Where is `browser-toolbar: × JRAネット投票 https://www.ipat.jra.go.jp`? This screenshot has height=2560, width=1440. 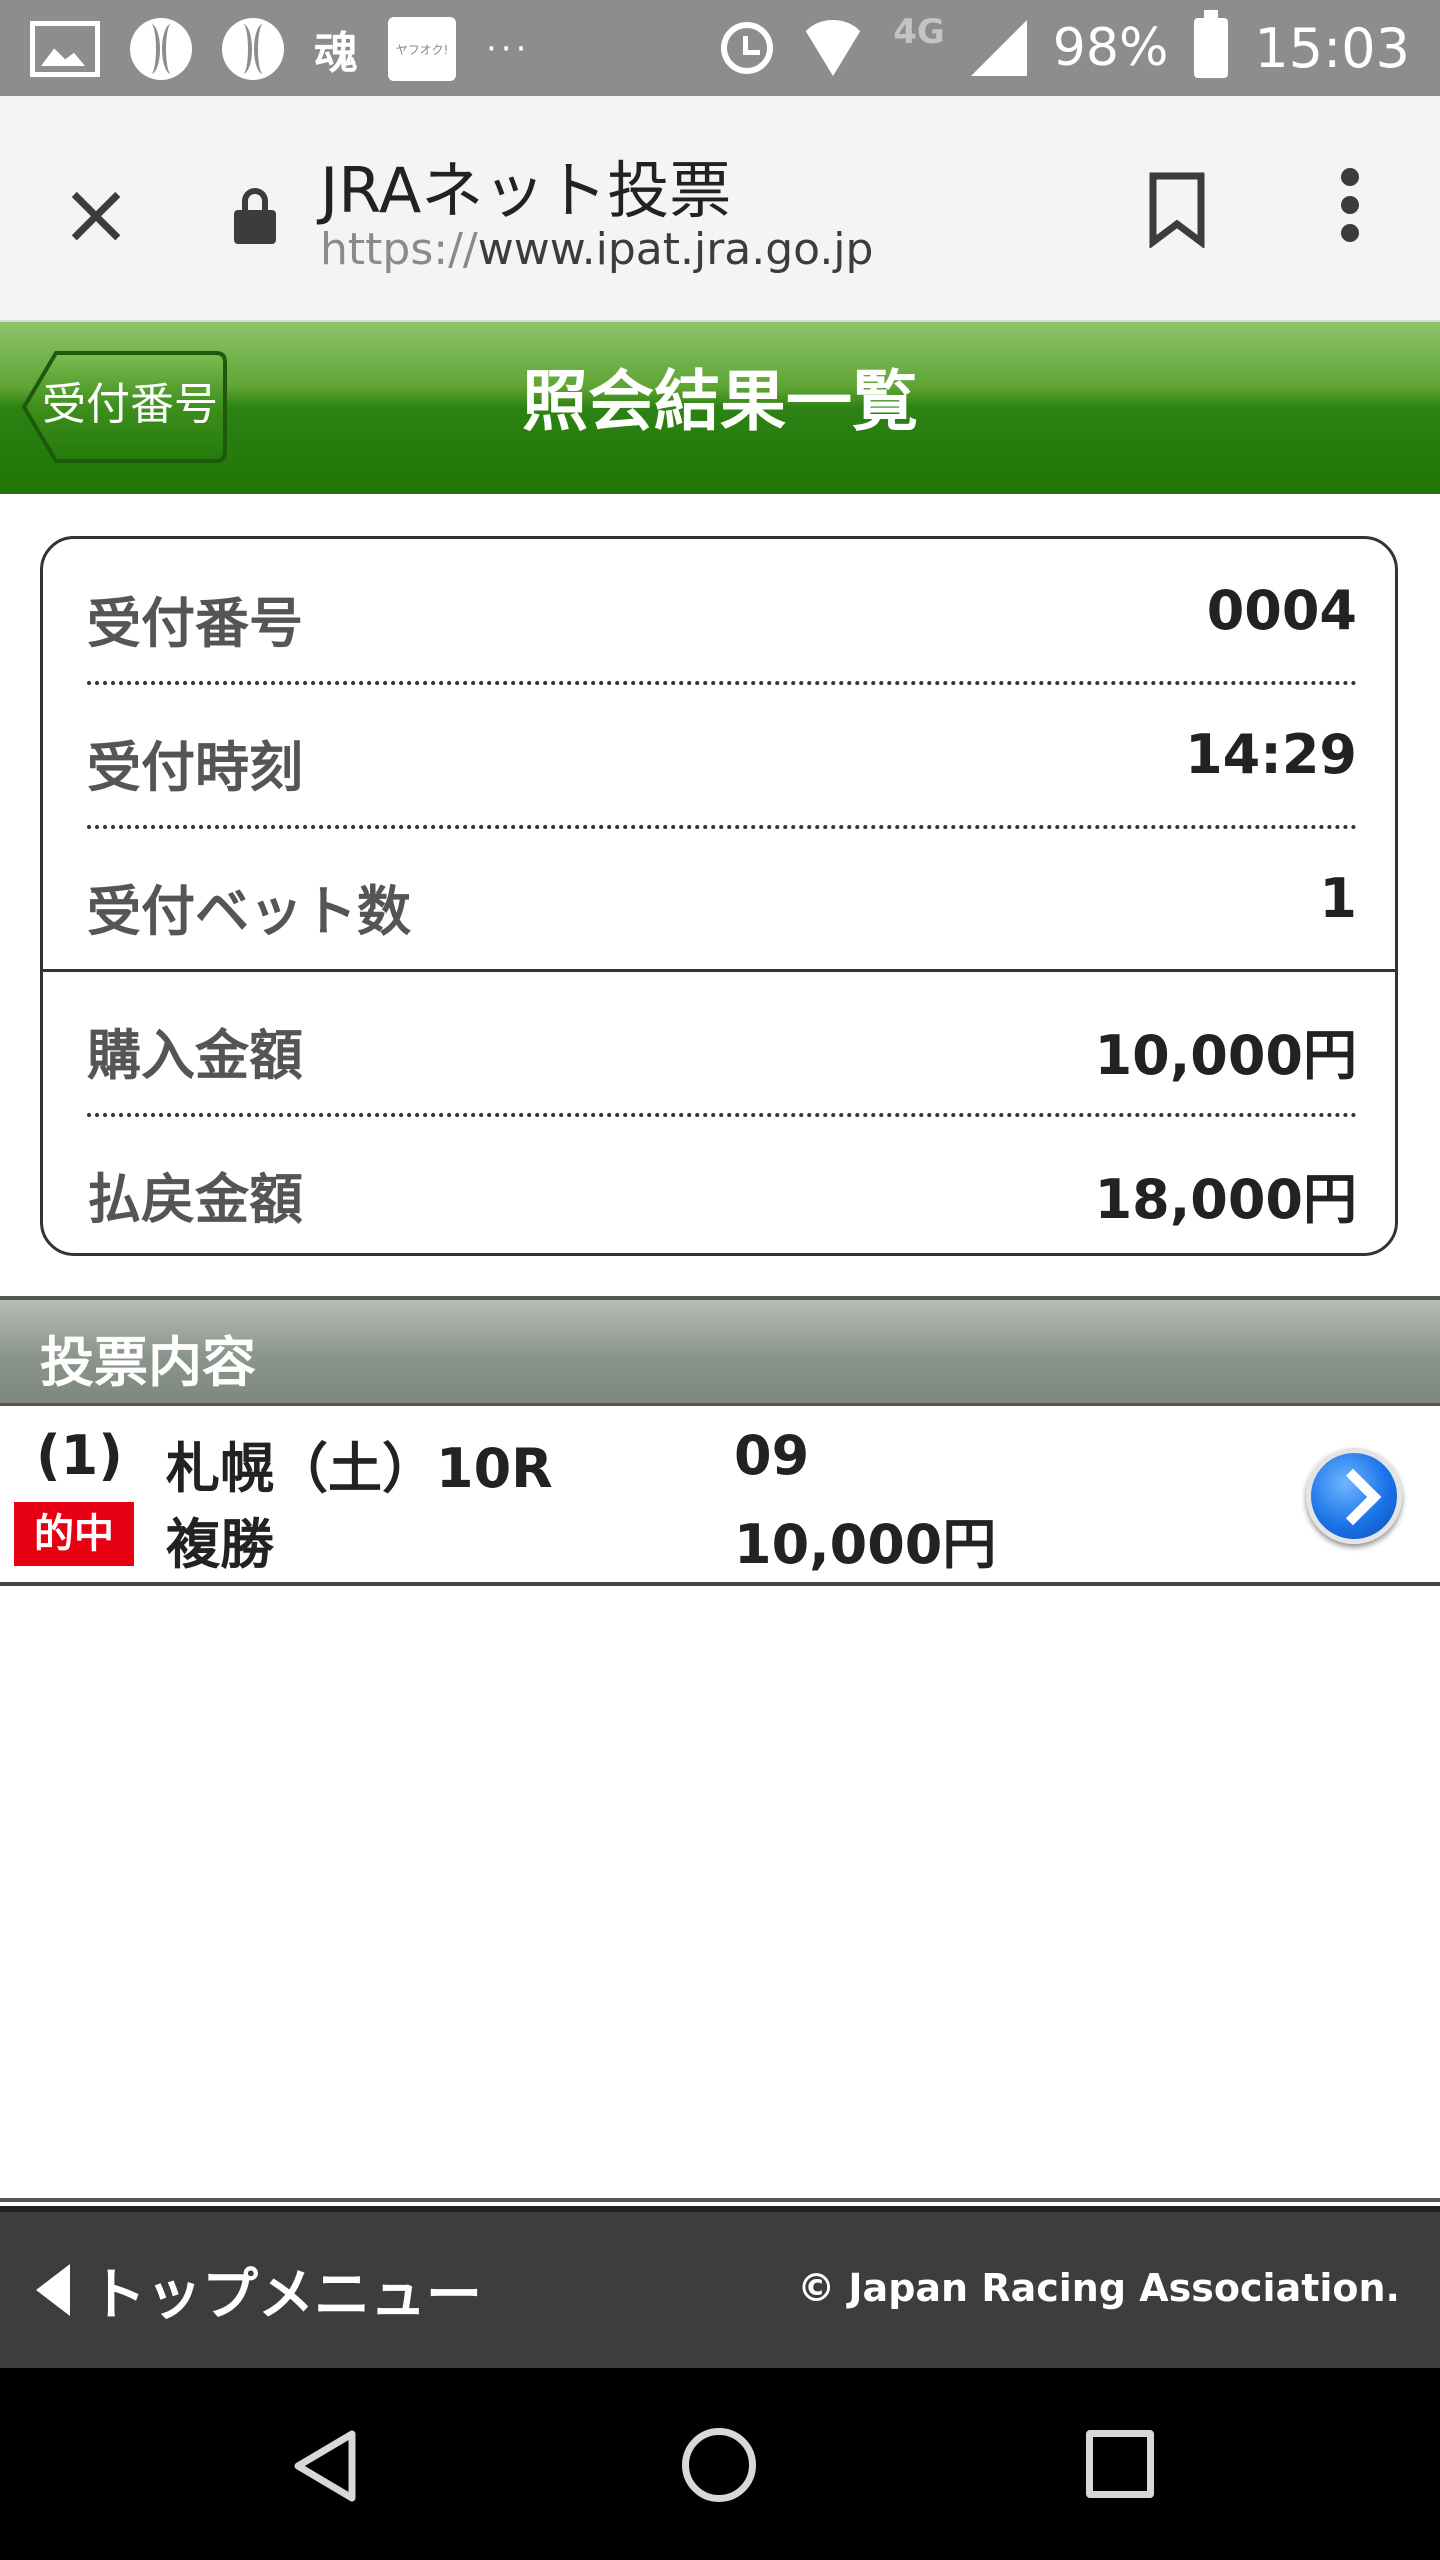
browser-toolbar: × JRAネット投票 https://www.ipat.jra.go.jp is located at coordinates (720, 209).